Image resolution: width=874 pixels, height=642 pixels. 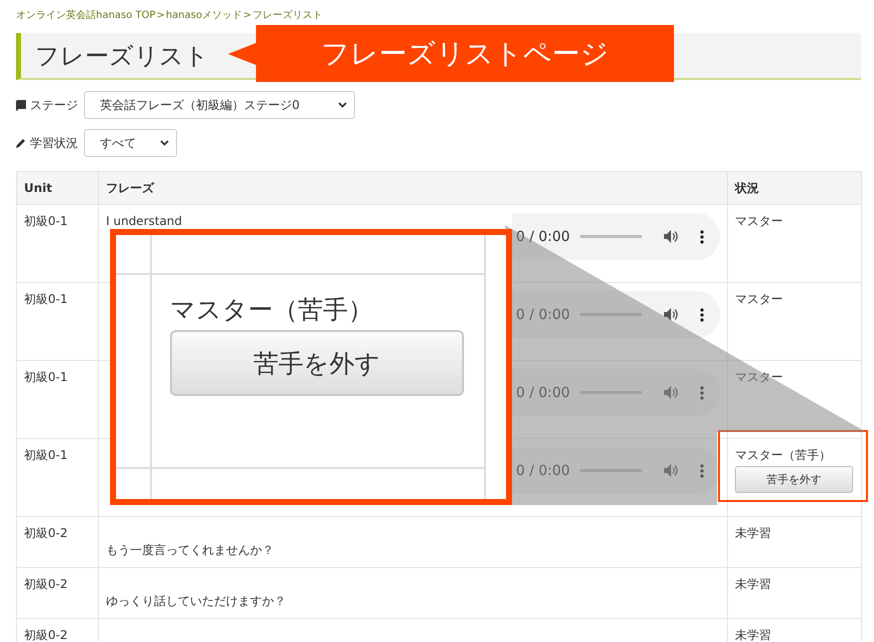 I want to click on breadcrumb-link: オンライン英会話hanaso TOP, so click(x=86, y=16).